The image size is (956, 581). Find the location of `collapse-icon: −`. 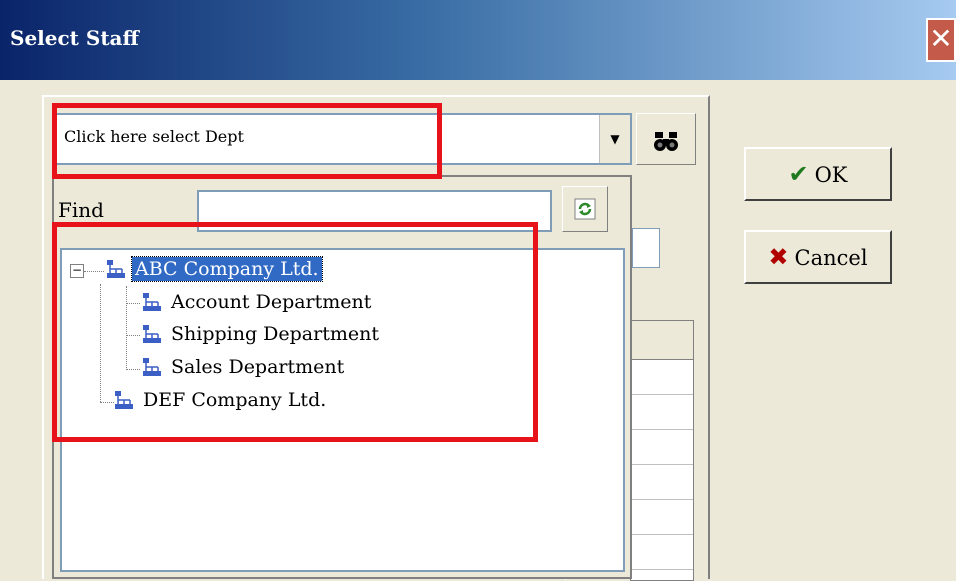

collapse-icon: − is located at coordinates (77, 271).